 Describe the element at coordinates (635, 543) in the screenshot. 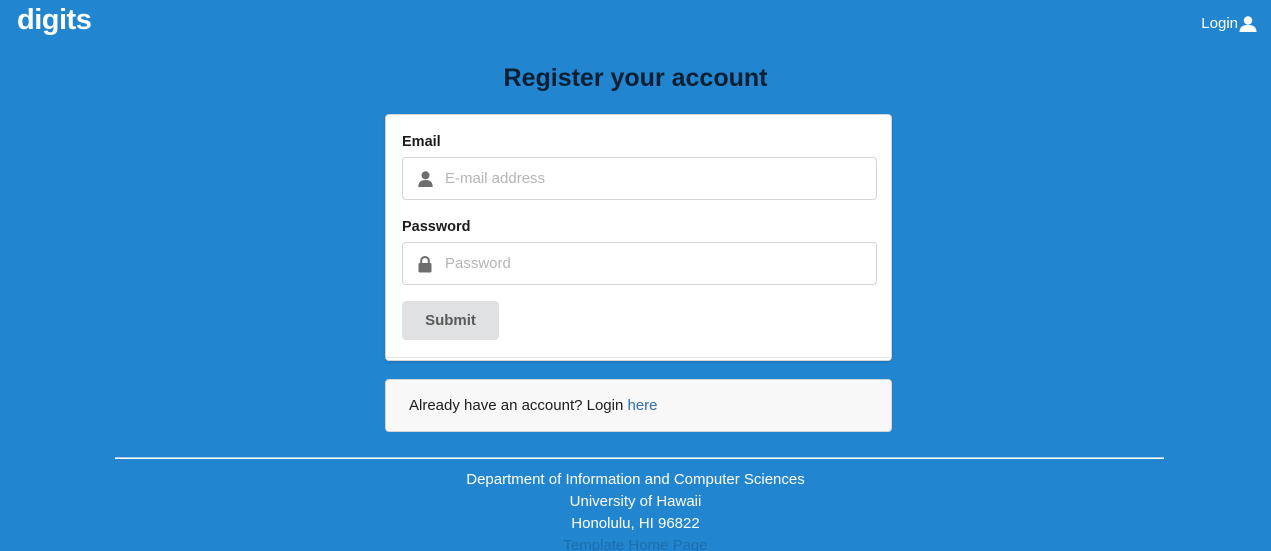

I see `template-home-link: Template Home Page` at that location.